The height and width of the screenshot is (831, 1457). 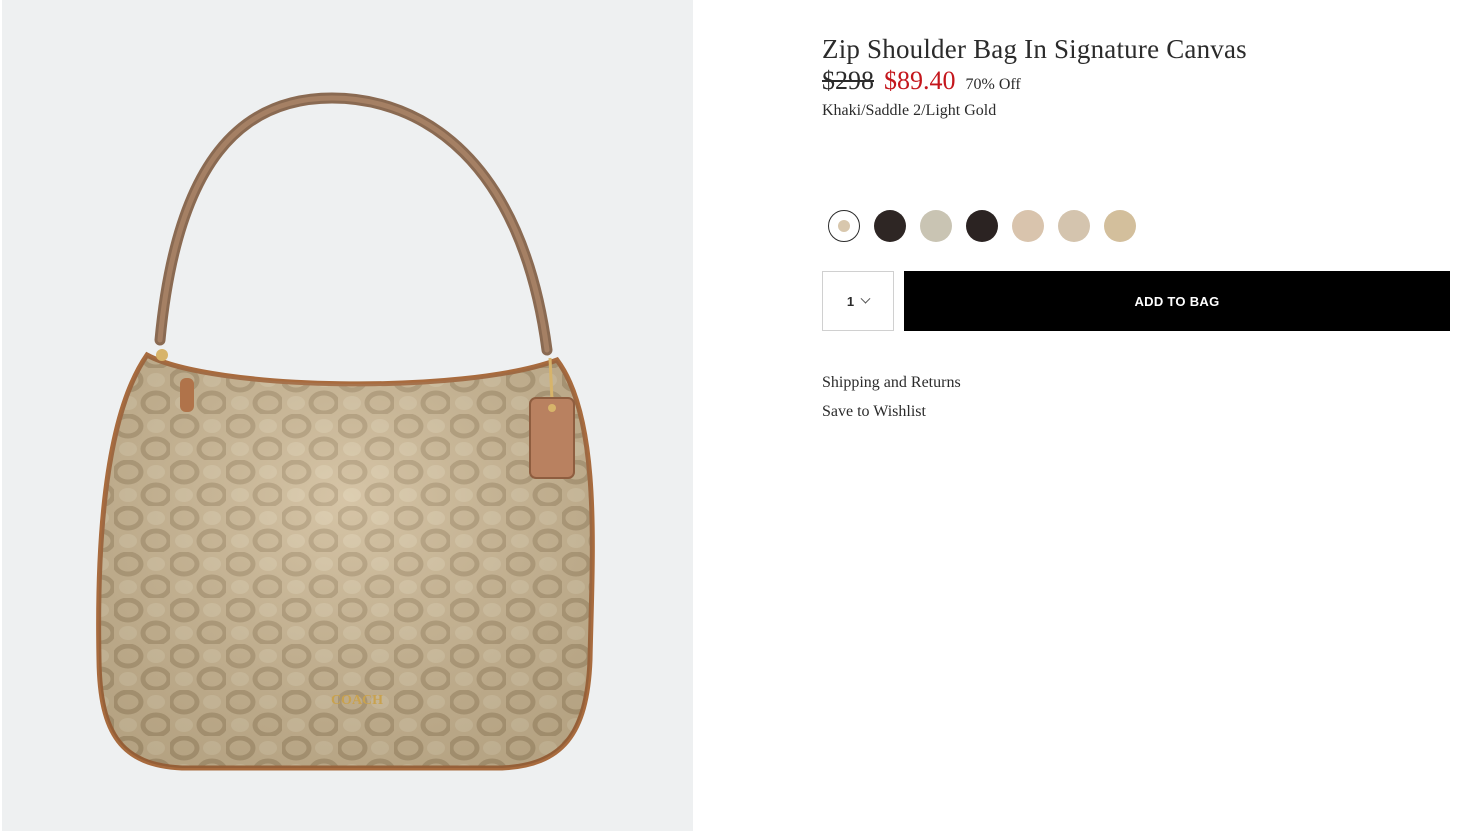 I want to click on color-swatches, so click(x=982, y=226).